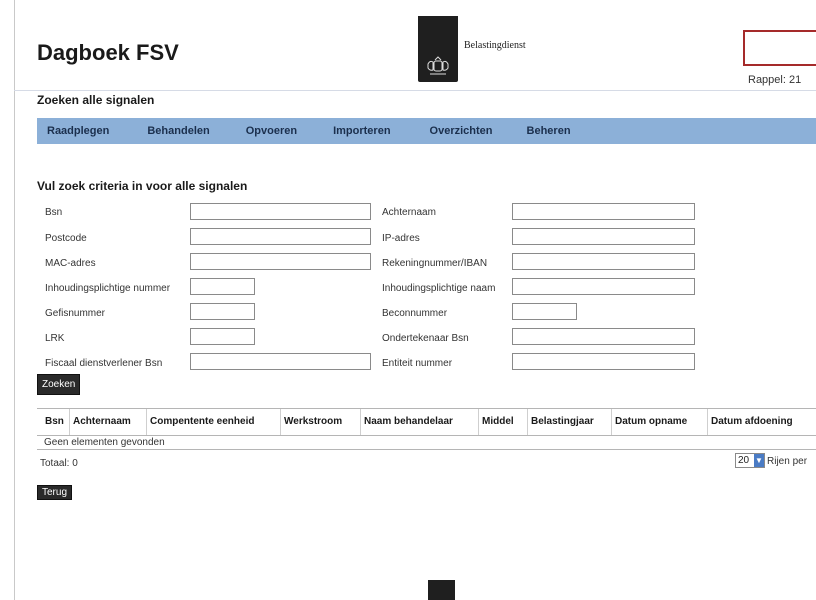 The height and width of the screenshot is (600, 816). What do you see at coordinates (426, 449) in the screenshot?
I see `table-bottom-border` at bounding box center [426, 449].